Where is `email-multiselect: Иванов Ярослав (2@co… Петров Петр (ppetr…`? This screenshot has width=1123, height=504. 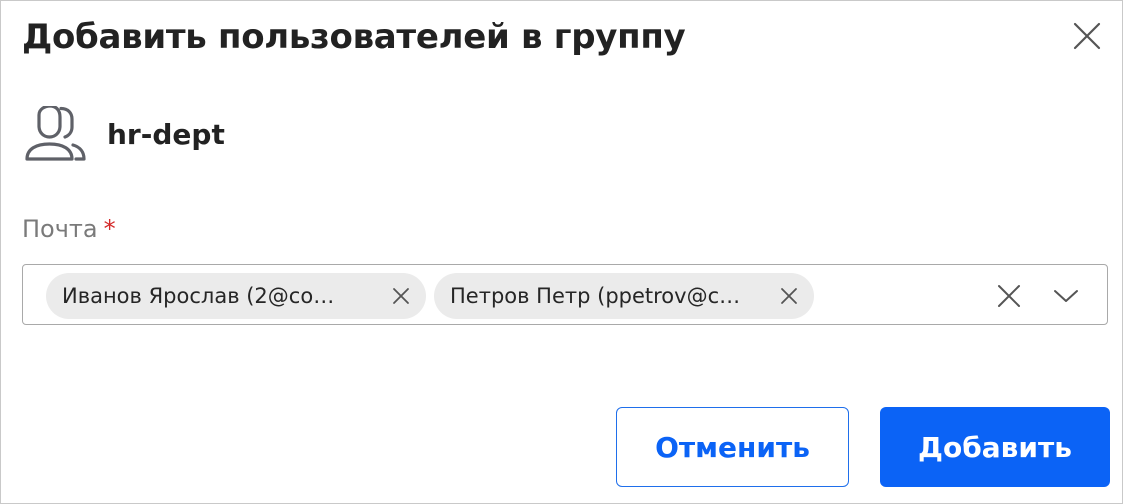 email-multiselect: Иванов Ярослав (2@co… Петров Петр (ppetr… is located at coordinates (565, 294).